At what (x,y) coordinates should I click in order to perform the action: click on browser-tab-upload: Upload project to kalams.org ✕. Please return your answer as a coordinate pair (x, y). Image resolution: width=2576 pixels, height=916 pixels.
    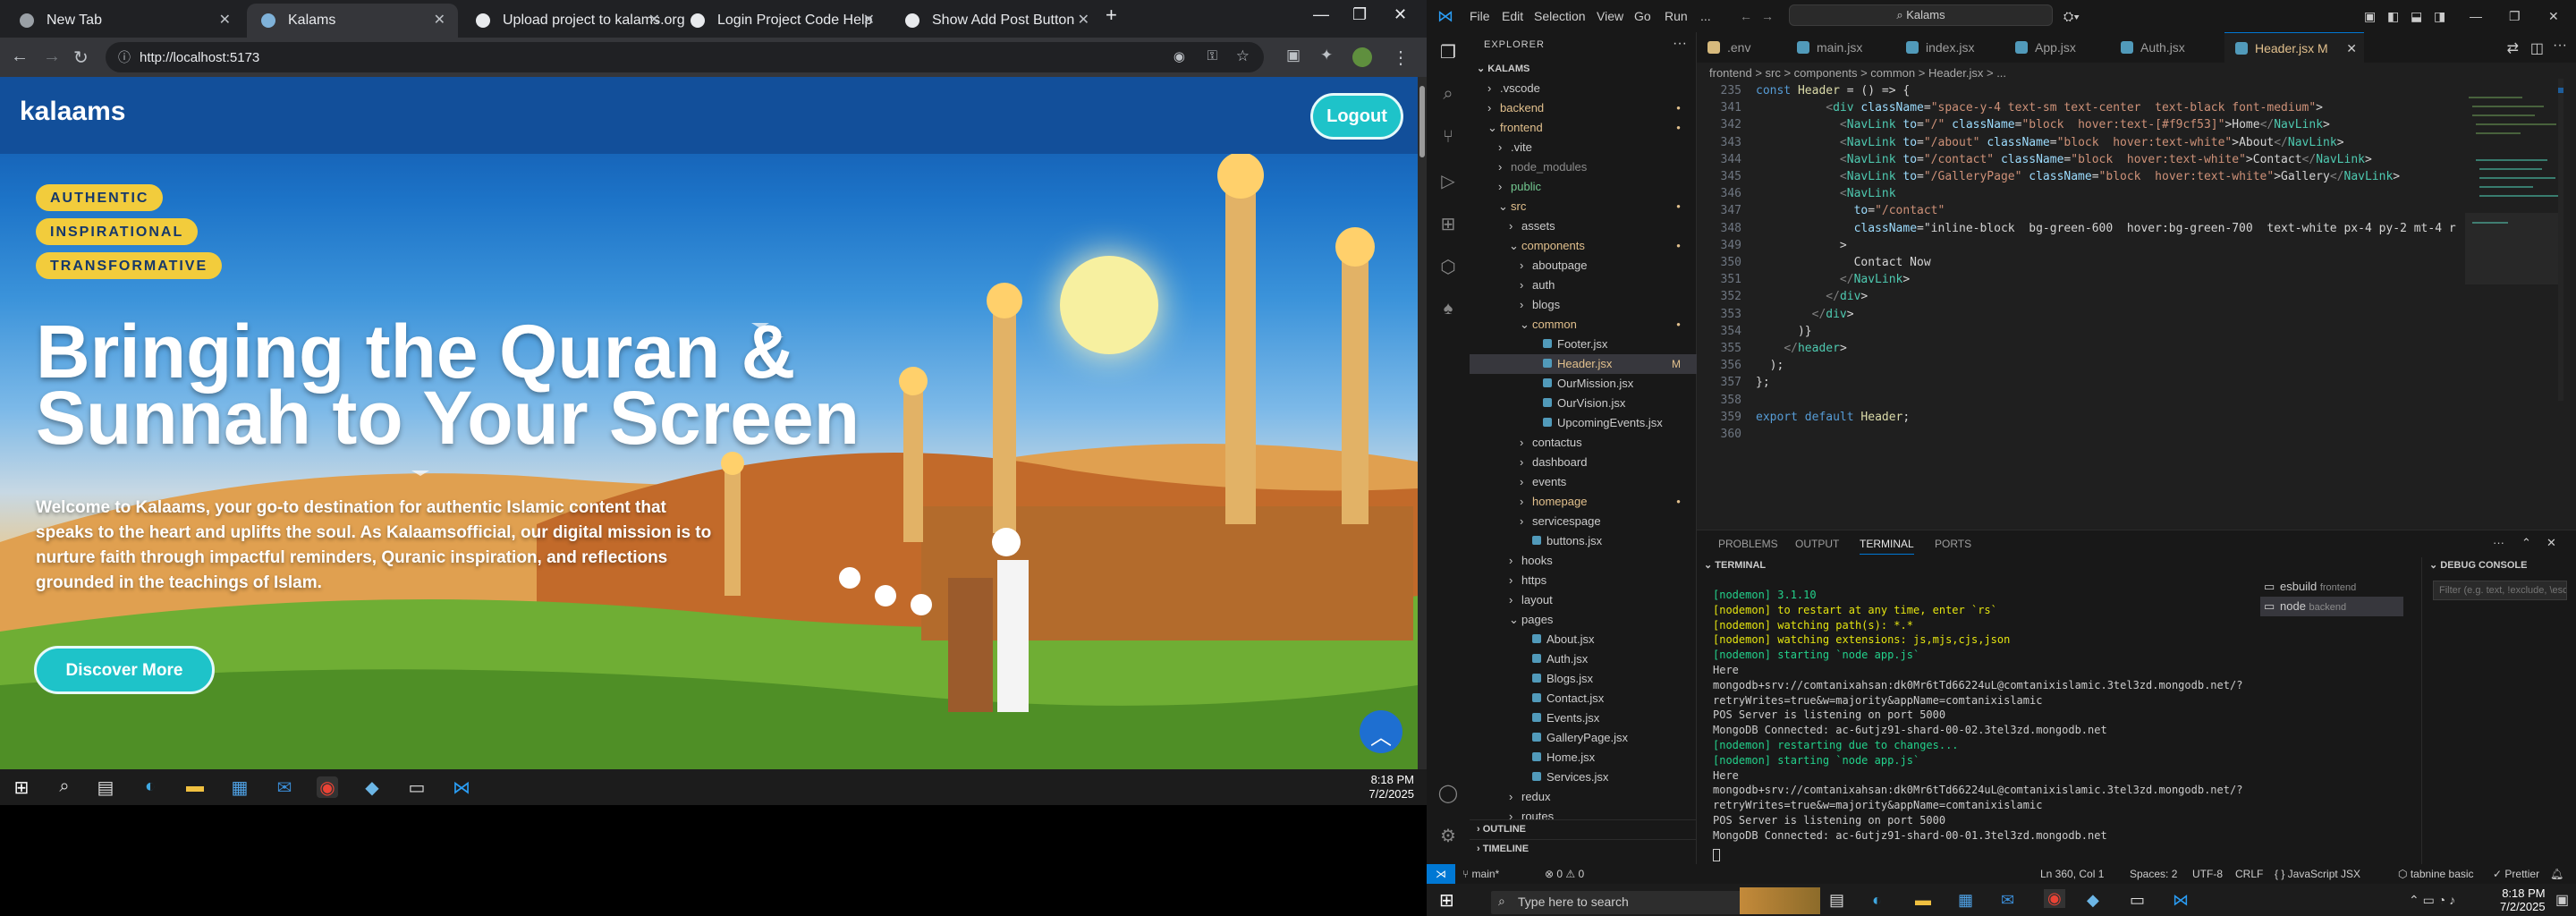
    Looking at the image, I should click on (573, 21).